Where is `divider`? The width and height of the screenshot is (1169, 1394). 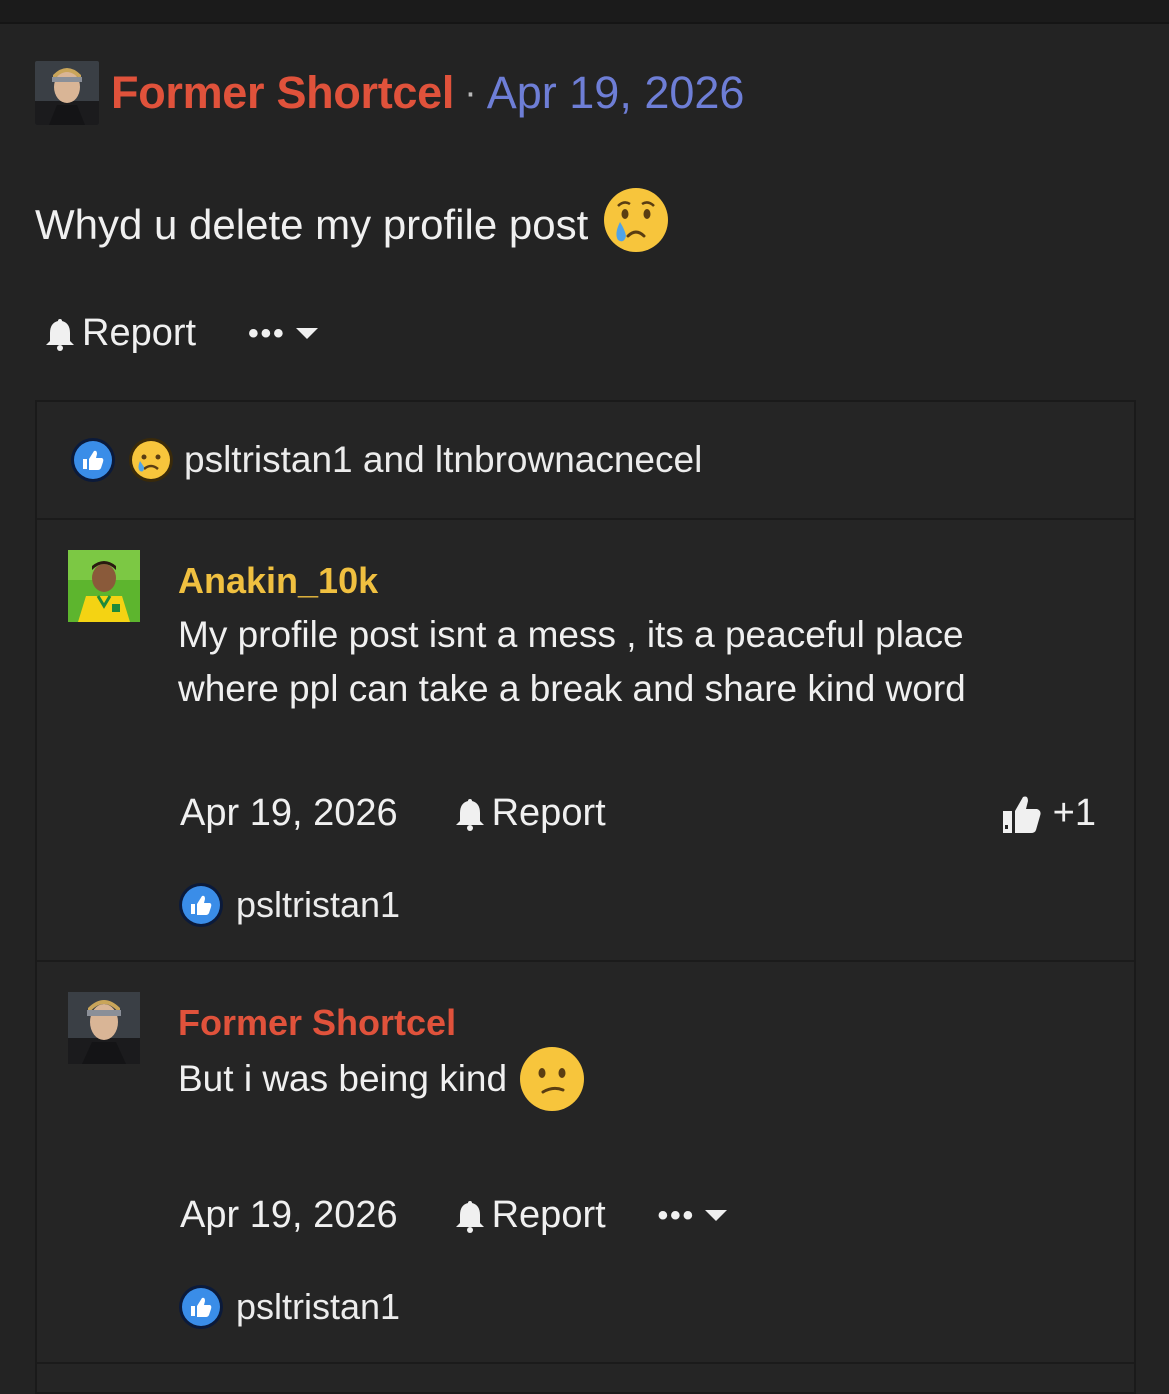 divider is located at coordinates (584, 23).